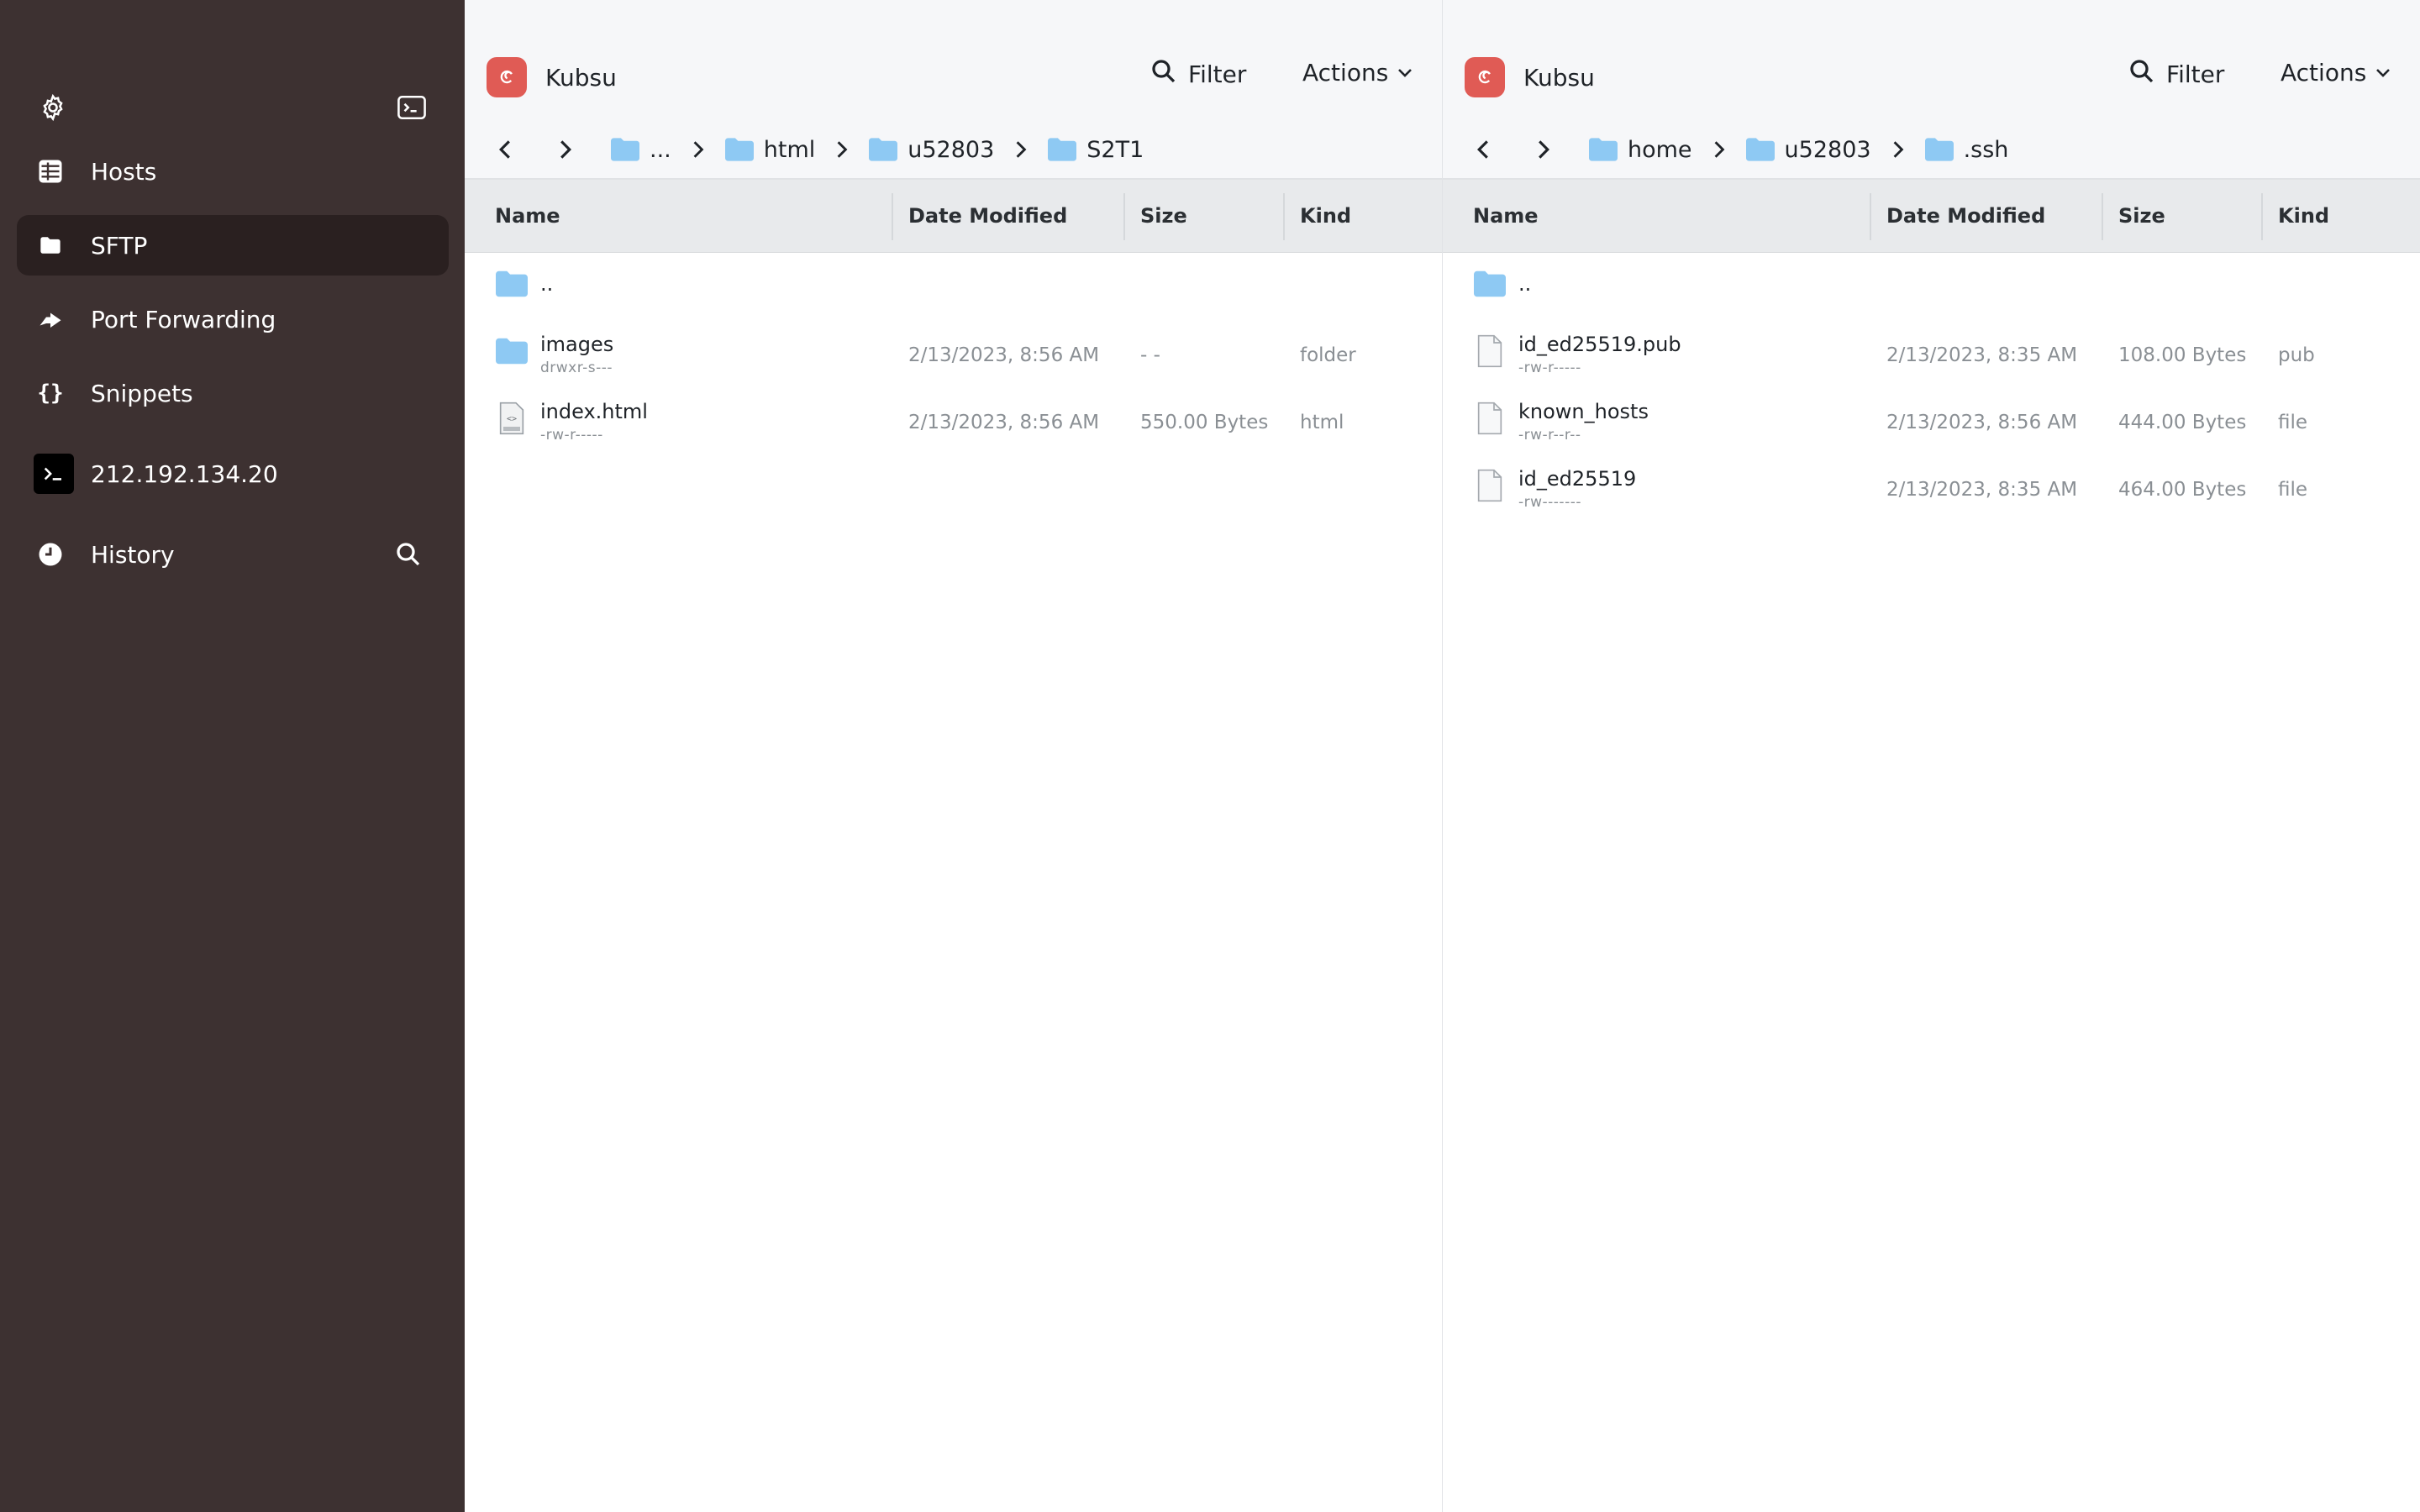  I want to click on clock-icon, so click(51, 554).